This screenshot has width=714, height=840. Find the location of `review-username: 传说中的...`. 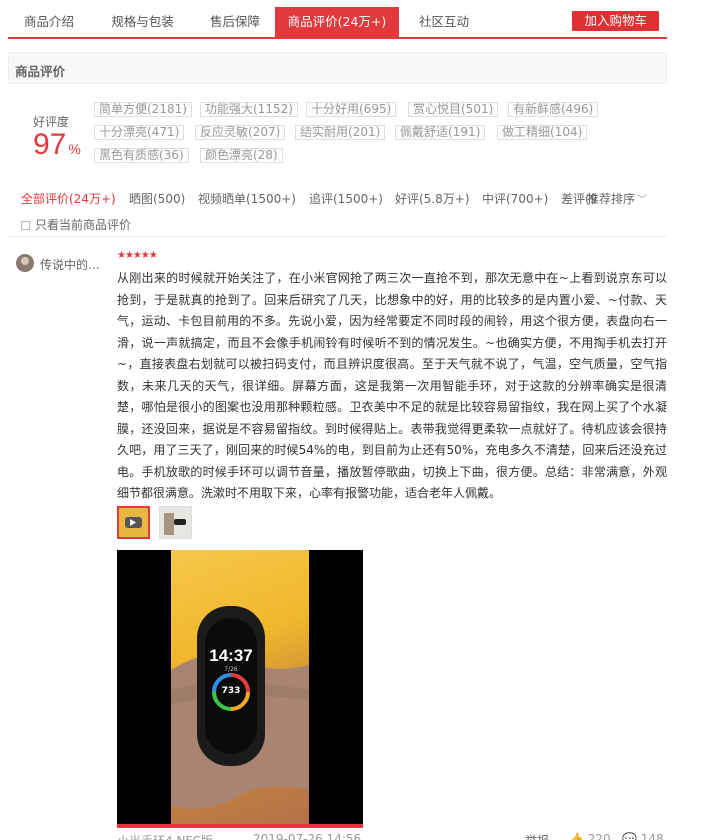

review-username: 传说中的... is located at coordinates (70, 265).